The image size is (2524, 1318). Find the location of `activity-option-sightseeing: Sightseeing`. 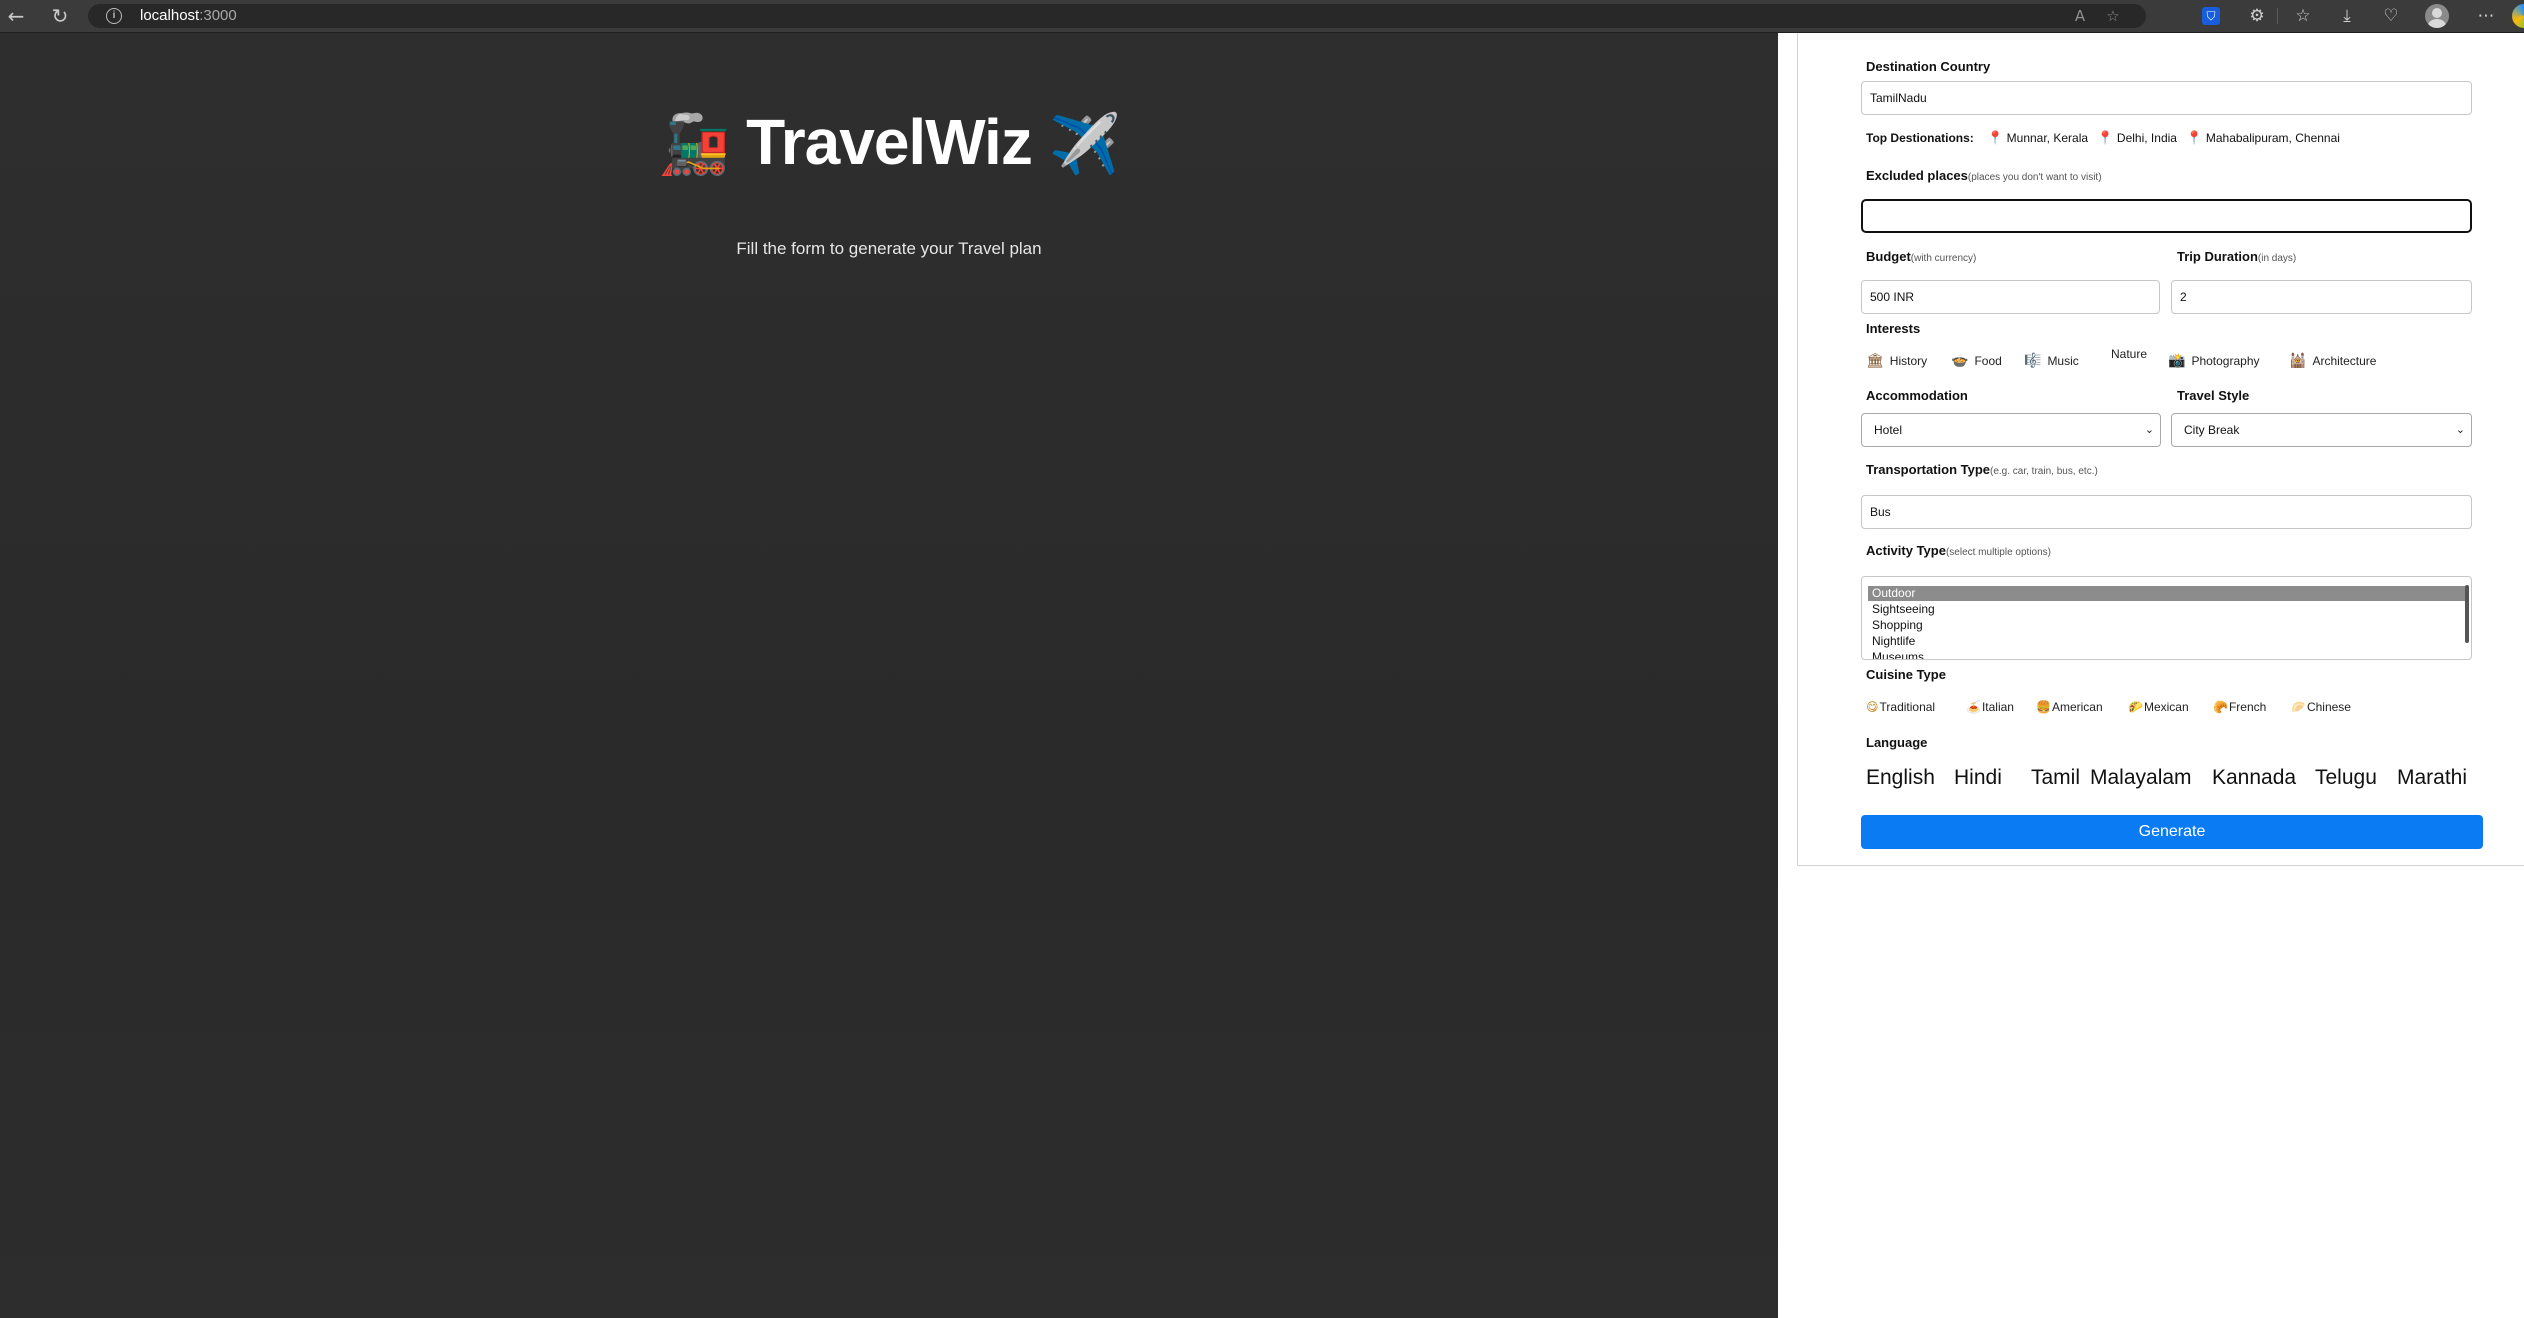

activity-option-sightseeing: Sightseeing is located at coordinates (2167, 609).